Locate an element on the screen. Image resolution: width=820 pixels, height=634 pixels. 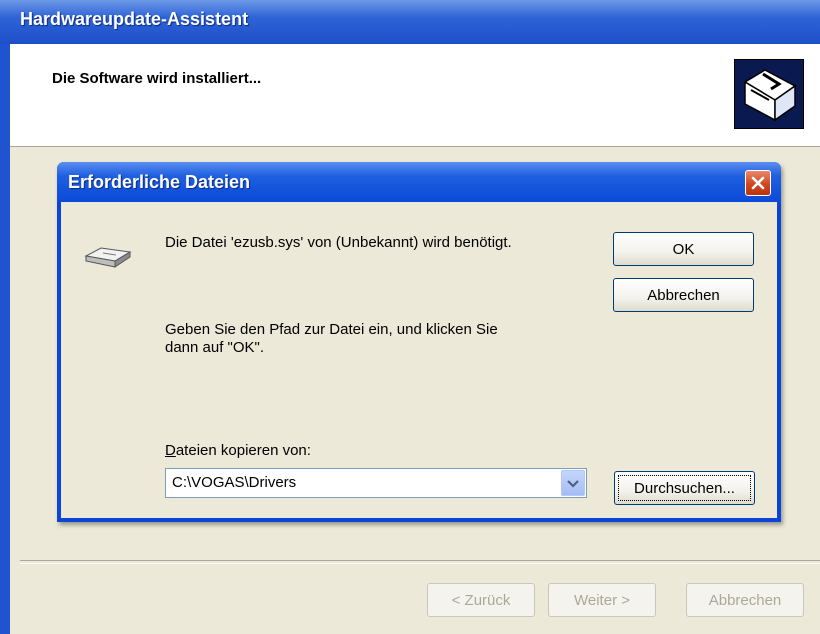
ok-button: OK is located at coordinates (683, 249).